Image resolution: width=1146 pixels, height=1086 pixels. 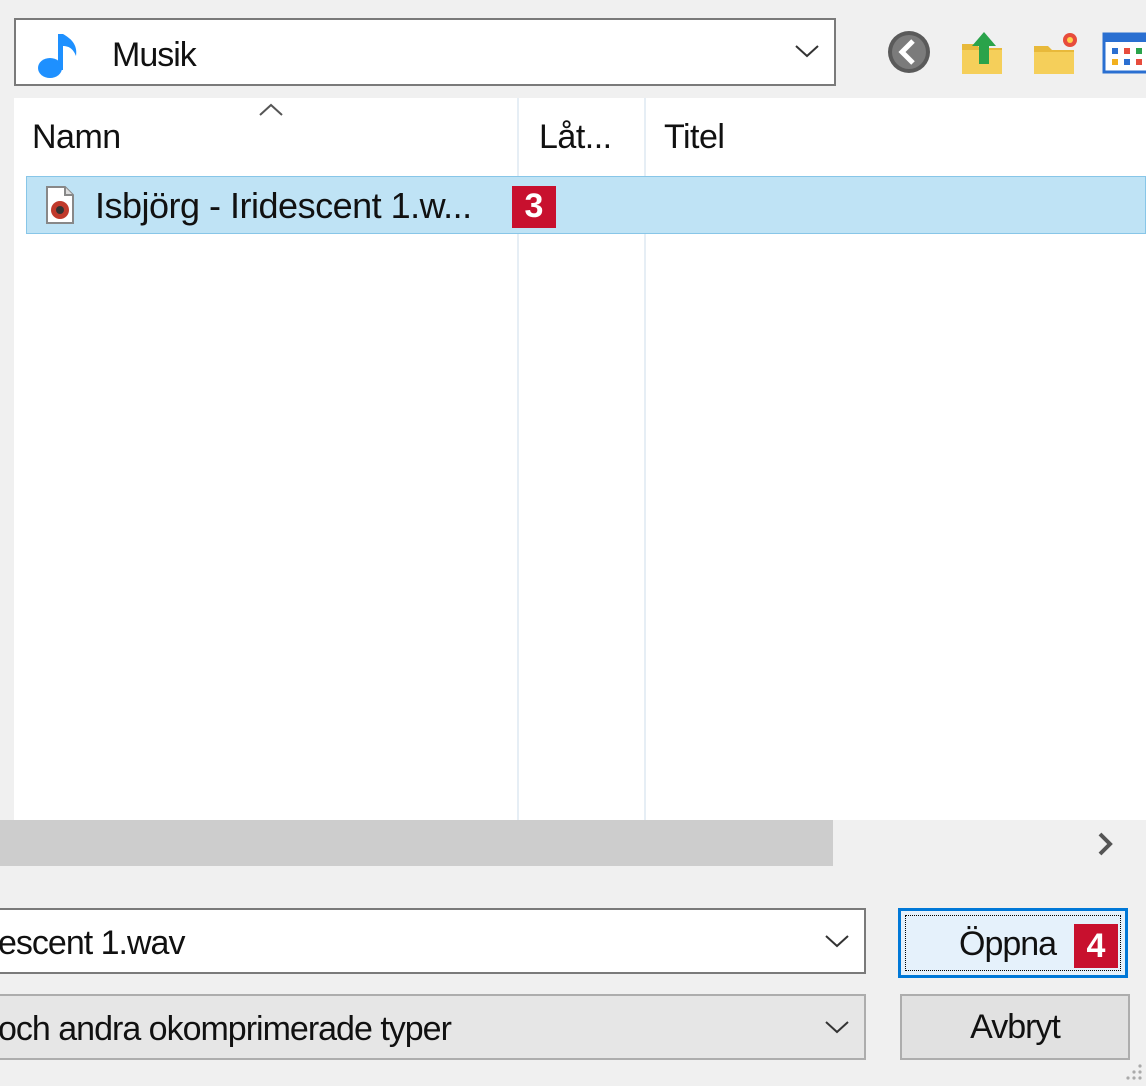 I want to click on filename-combobox: escent 1.wav, so click(x=433, y=941).